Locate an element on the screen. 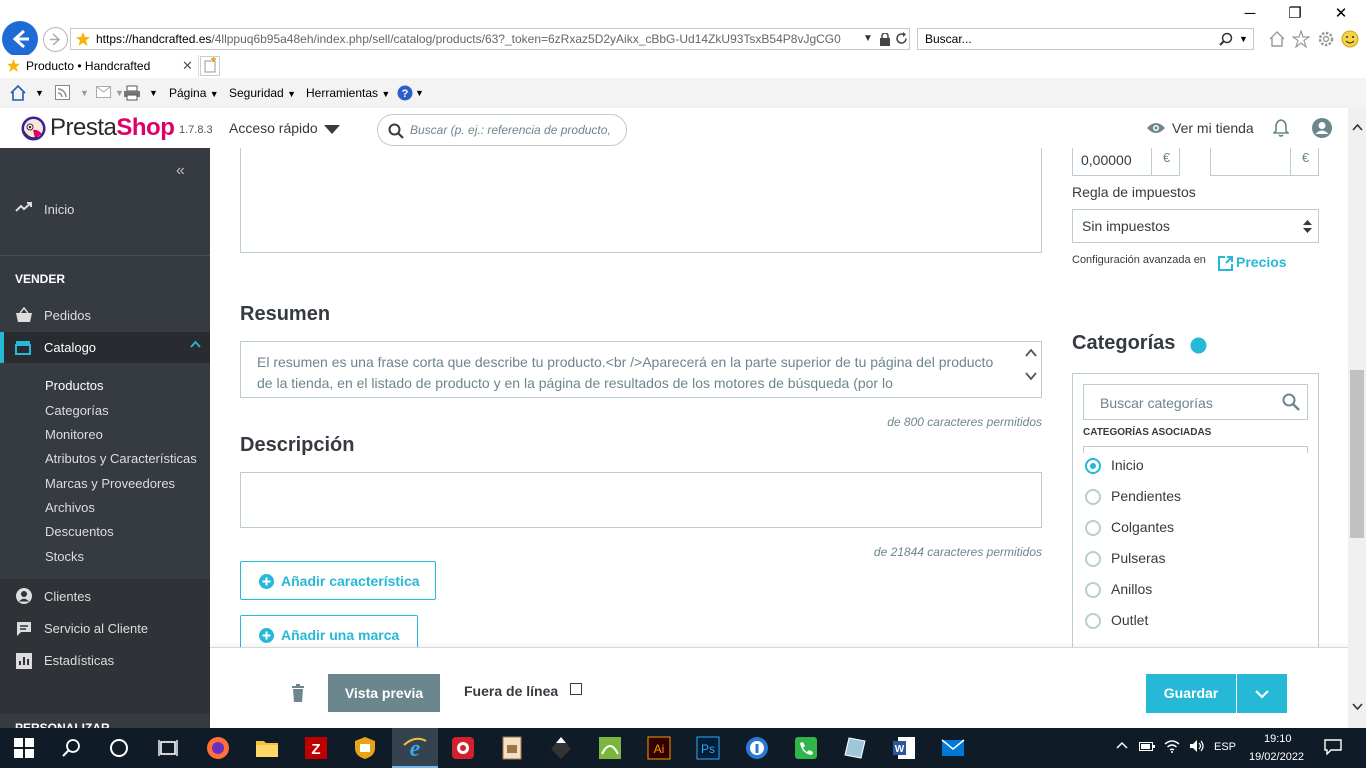  price-tax-incl-field: € is located at coordinates (1264, 162).